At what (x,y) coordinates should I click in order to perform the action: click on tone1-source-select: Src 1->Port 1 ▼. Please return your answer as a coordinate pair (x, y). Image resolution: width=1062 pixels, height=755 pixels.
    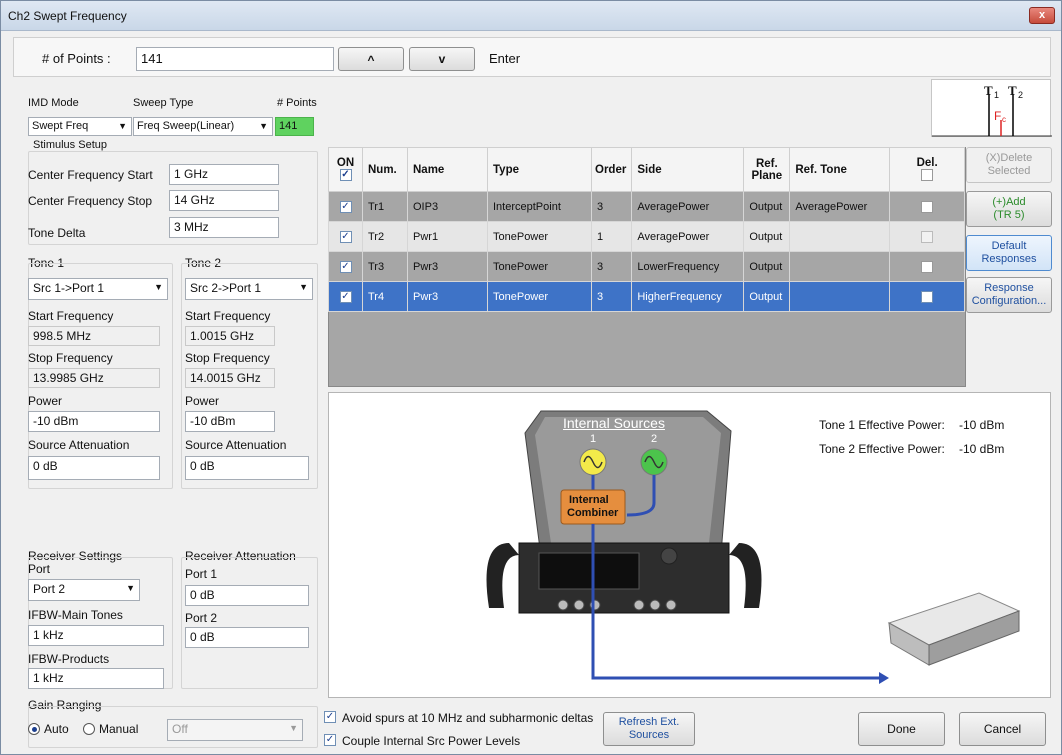
    Looking at the image, I should click on (98, 289).